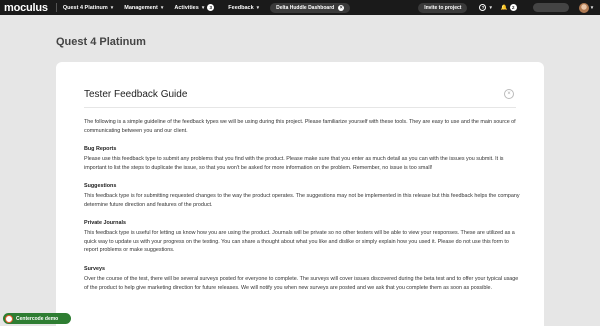 This screenshot has width=600, height=326. What do you see at coordinates (136, 94) in the screenshot?
I see `card-title: Tester Feedback Guide` at bounding box center [136, 94].